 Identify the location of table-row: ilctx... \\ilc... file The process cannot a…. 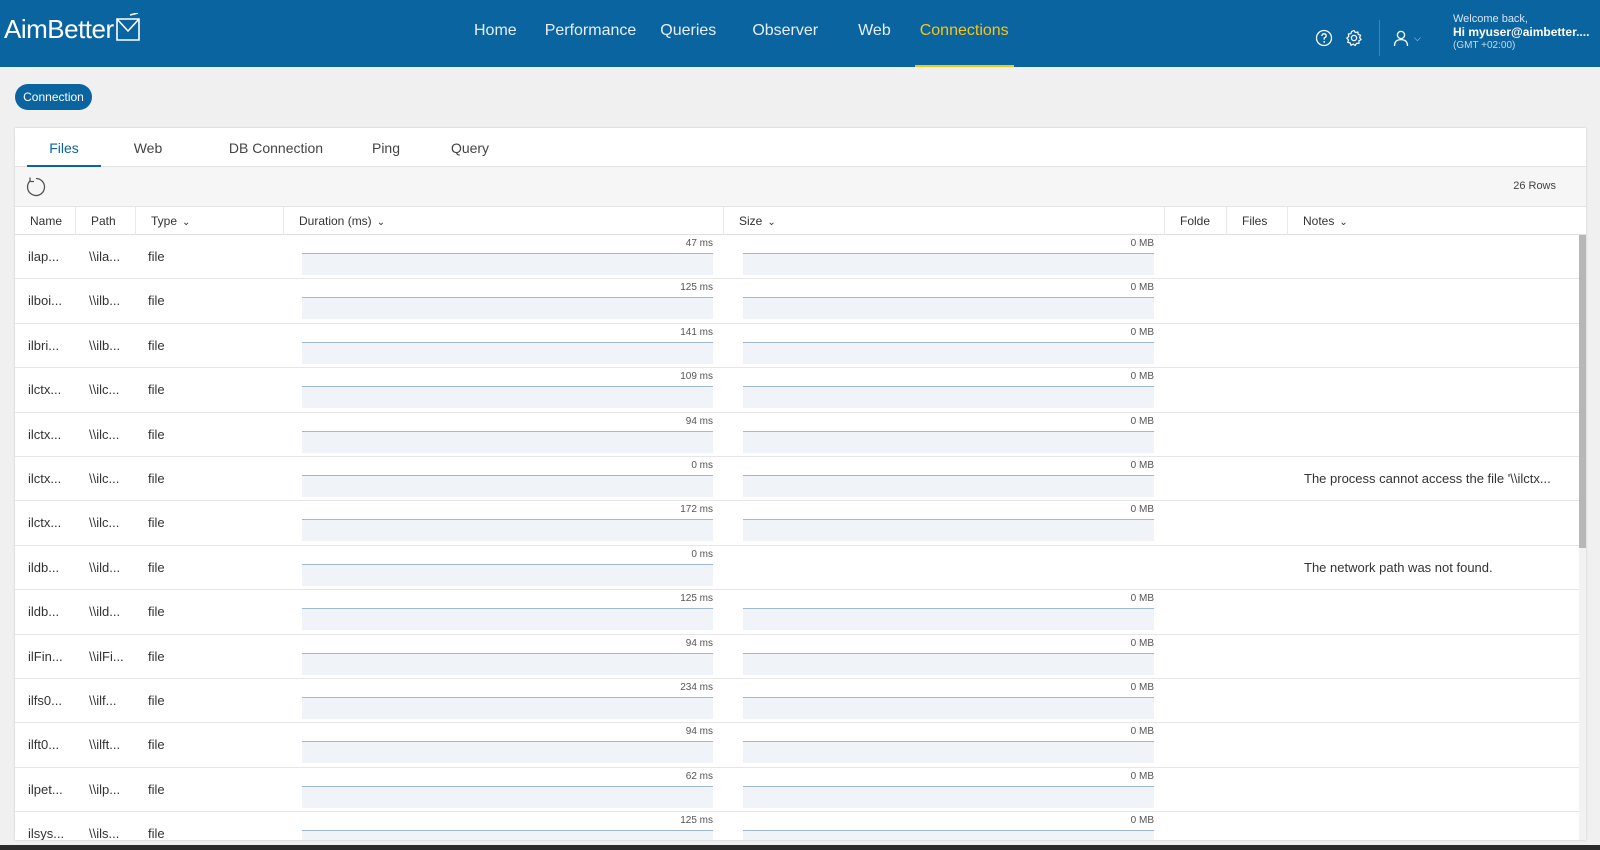
(797, 479).